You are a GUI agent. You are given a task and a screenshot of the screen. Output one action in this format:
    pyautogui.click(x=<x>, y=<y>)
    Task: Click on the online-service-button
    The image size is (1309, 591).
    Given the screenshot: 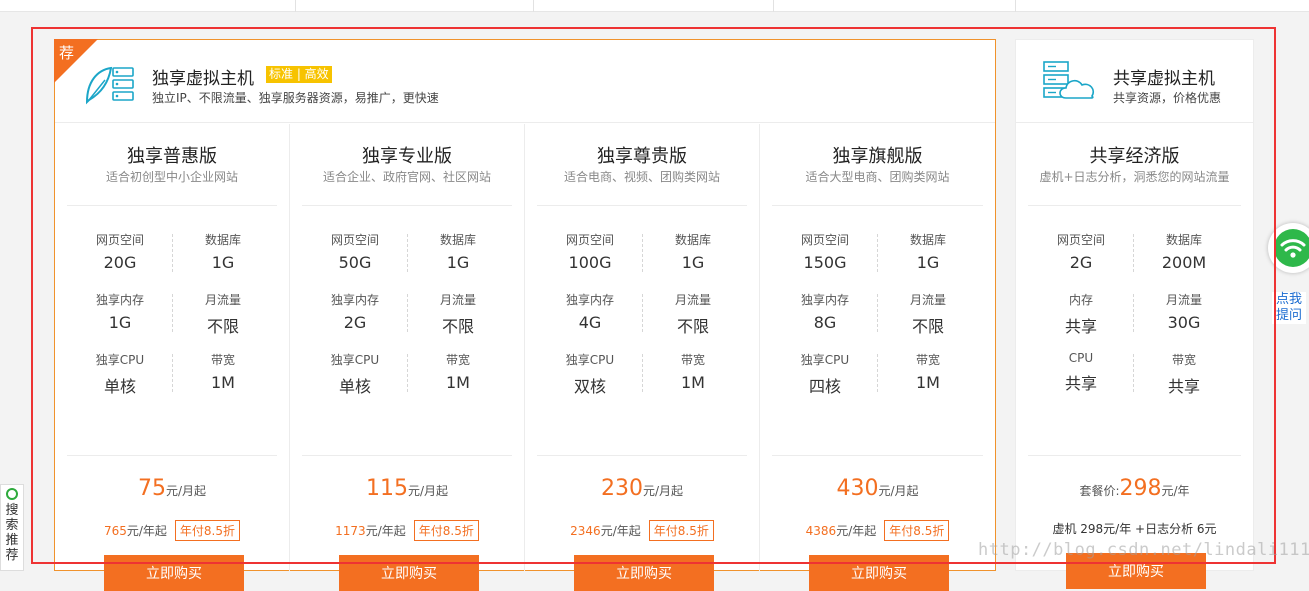 What is the action you would take?
    pyautogui.click(x=1288, y=248)
    